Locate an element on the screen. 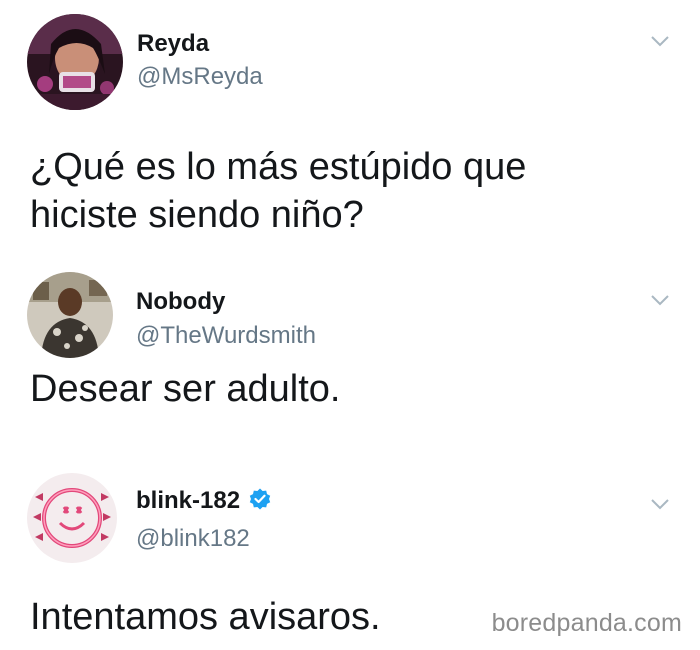  user-handle: @TheWurdsmith is located at coordinates (226, 336).